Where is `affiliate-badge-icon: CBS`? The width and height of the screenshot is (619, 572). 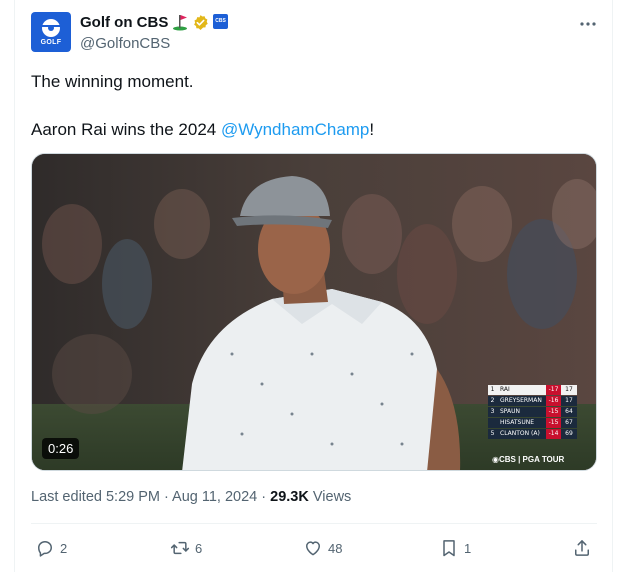 affiliate-badge-icon: CBS is located at coordinates (220, 21).